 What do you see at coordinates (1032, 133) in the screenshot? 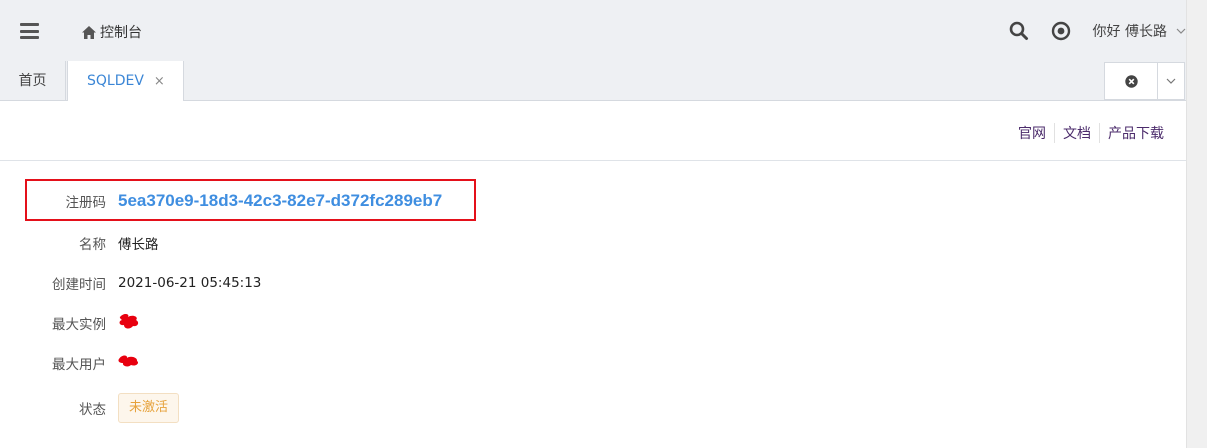
I see `link-official-site: 官网` at bounding box center [1032, 133].